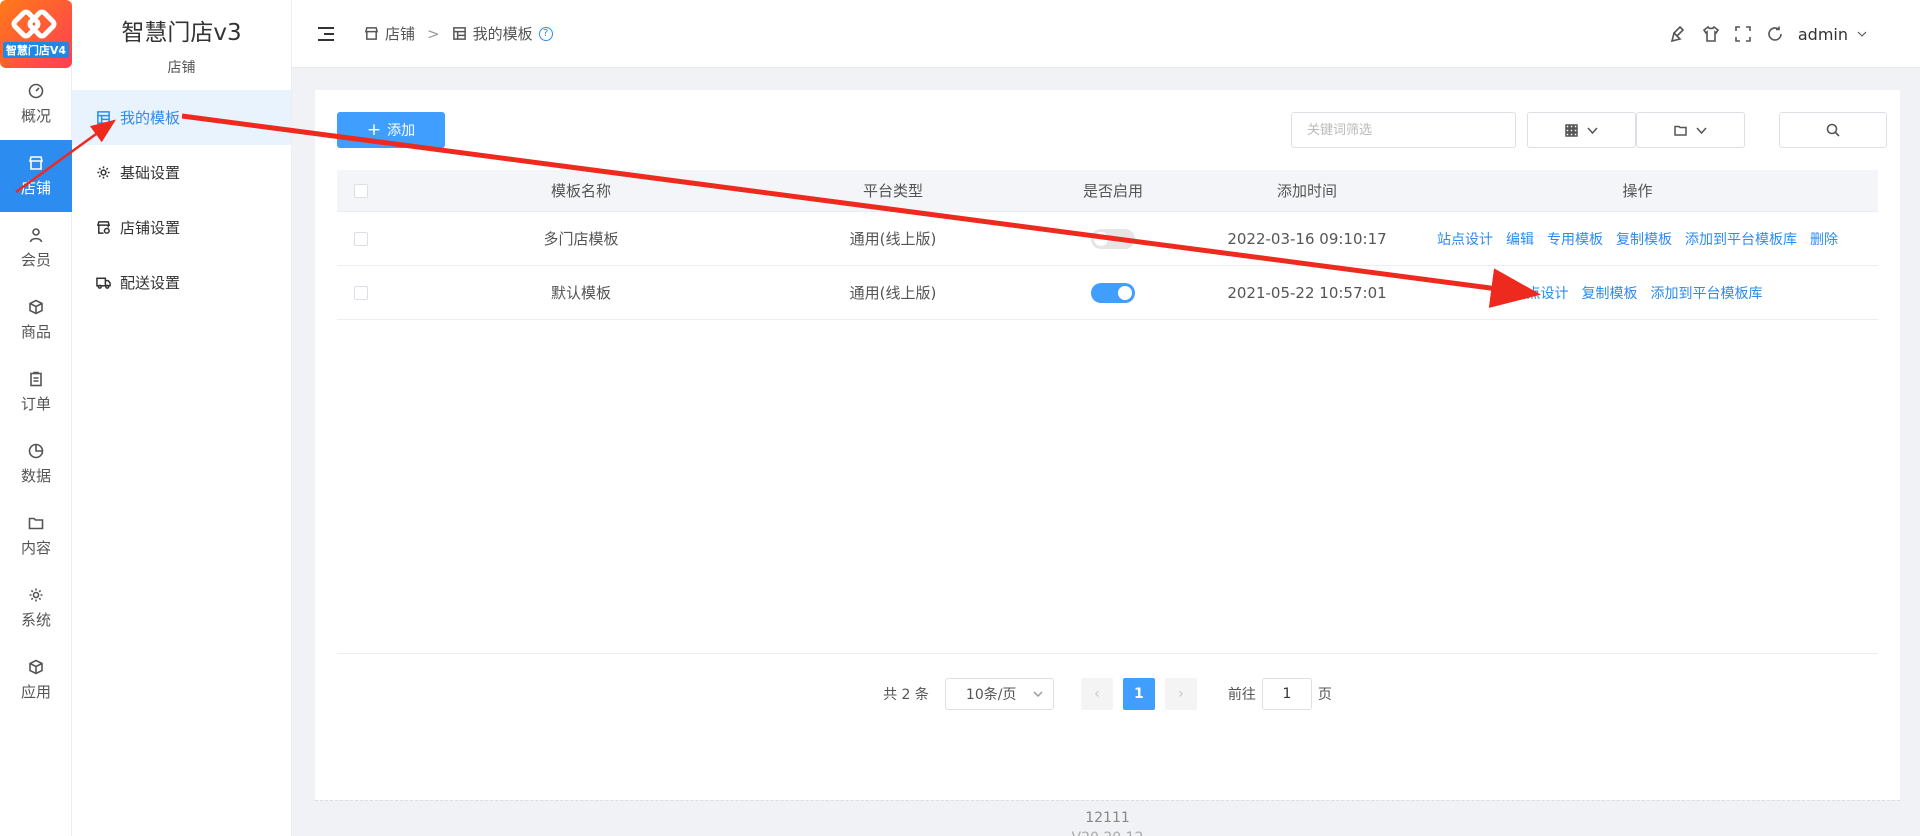  What do you see at coordinates (103, 227) in the screenshot?
I see `store-settings-icon` at bounding box center [103, 227].